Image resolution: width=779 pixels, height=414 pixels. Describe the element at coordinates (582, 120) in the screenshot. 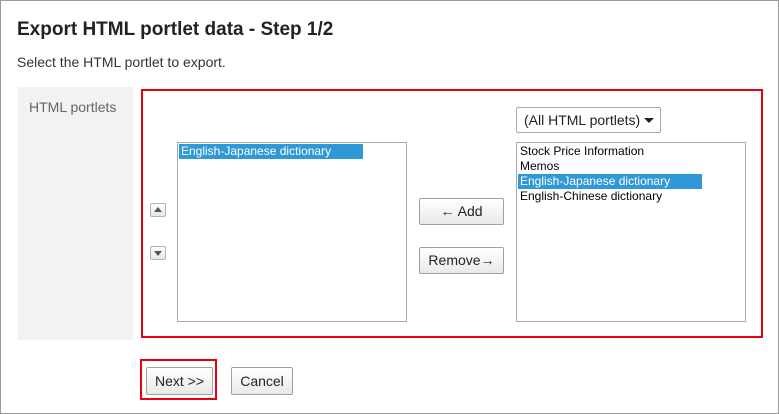

I see `portlet-filter-value: (All HTML portlets)` at that location.